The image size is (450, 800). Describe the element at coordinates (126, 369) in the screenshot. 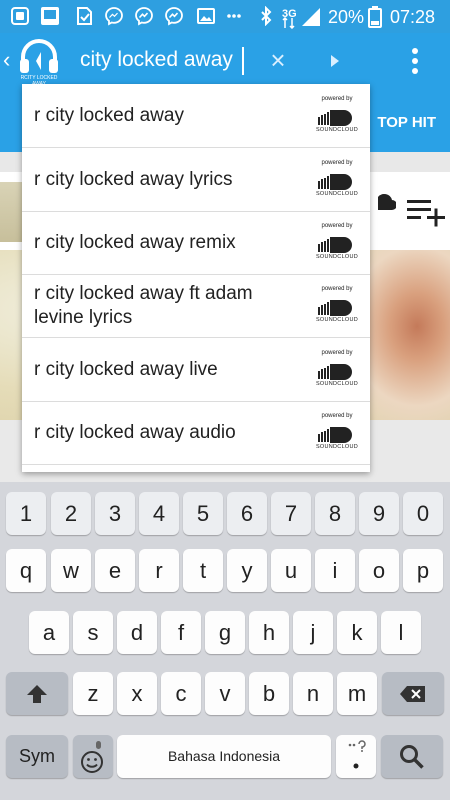

I see `suggestion-text: r city locked away live` at that location.